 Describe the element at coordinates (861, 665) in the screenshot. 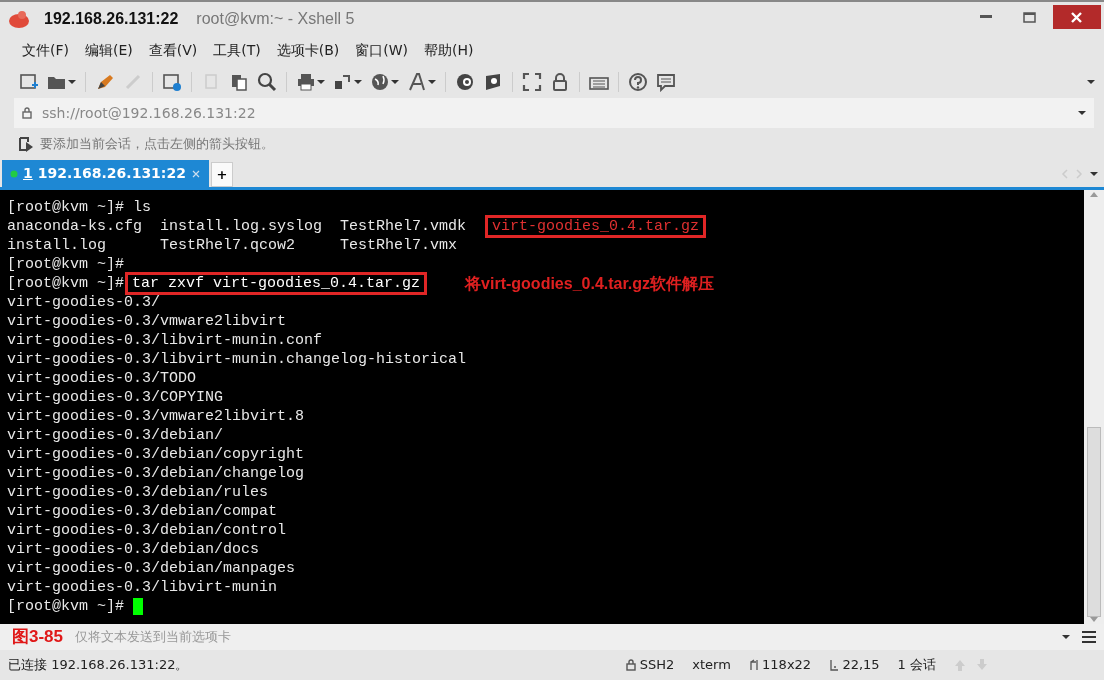

I see `cursor-position-text: 22,15` at that location.